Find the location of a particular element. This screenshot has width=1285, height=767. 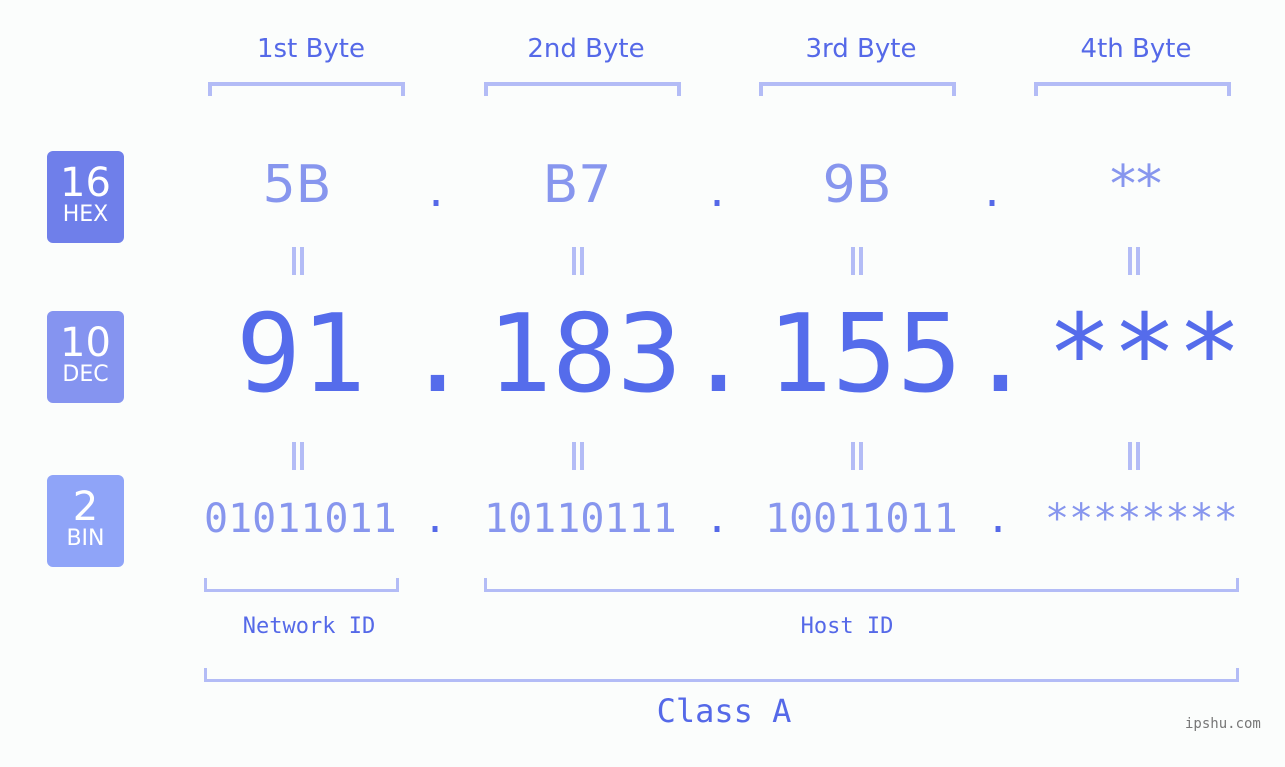

class-label: Class A is located at coordinates (724, 711).